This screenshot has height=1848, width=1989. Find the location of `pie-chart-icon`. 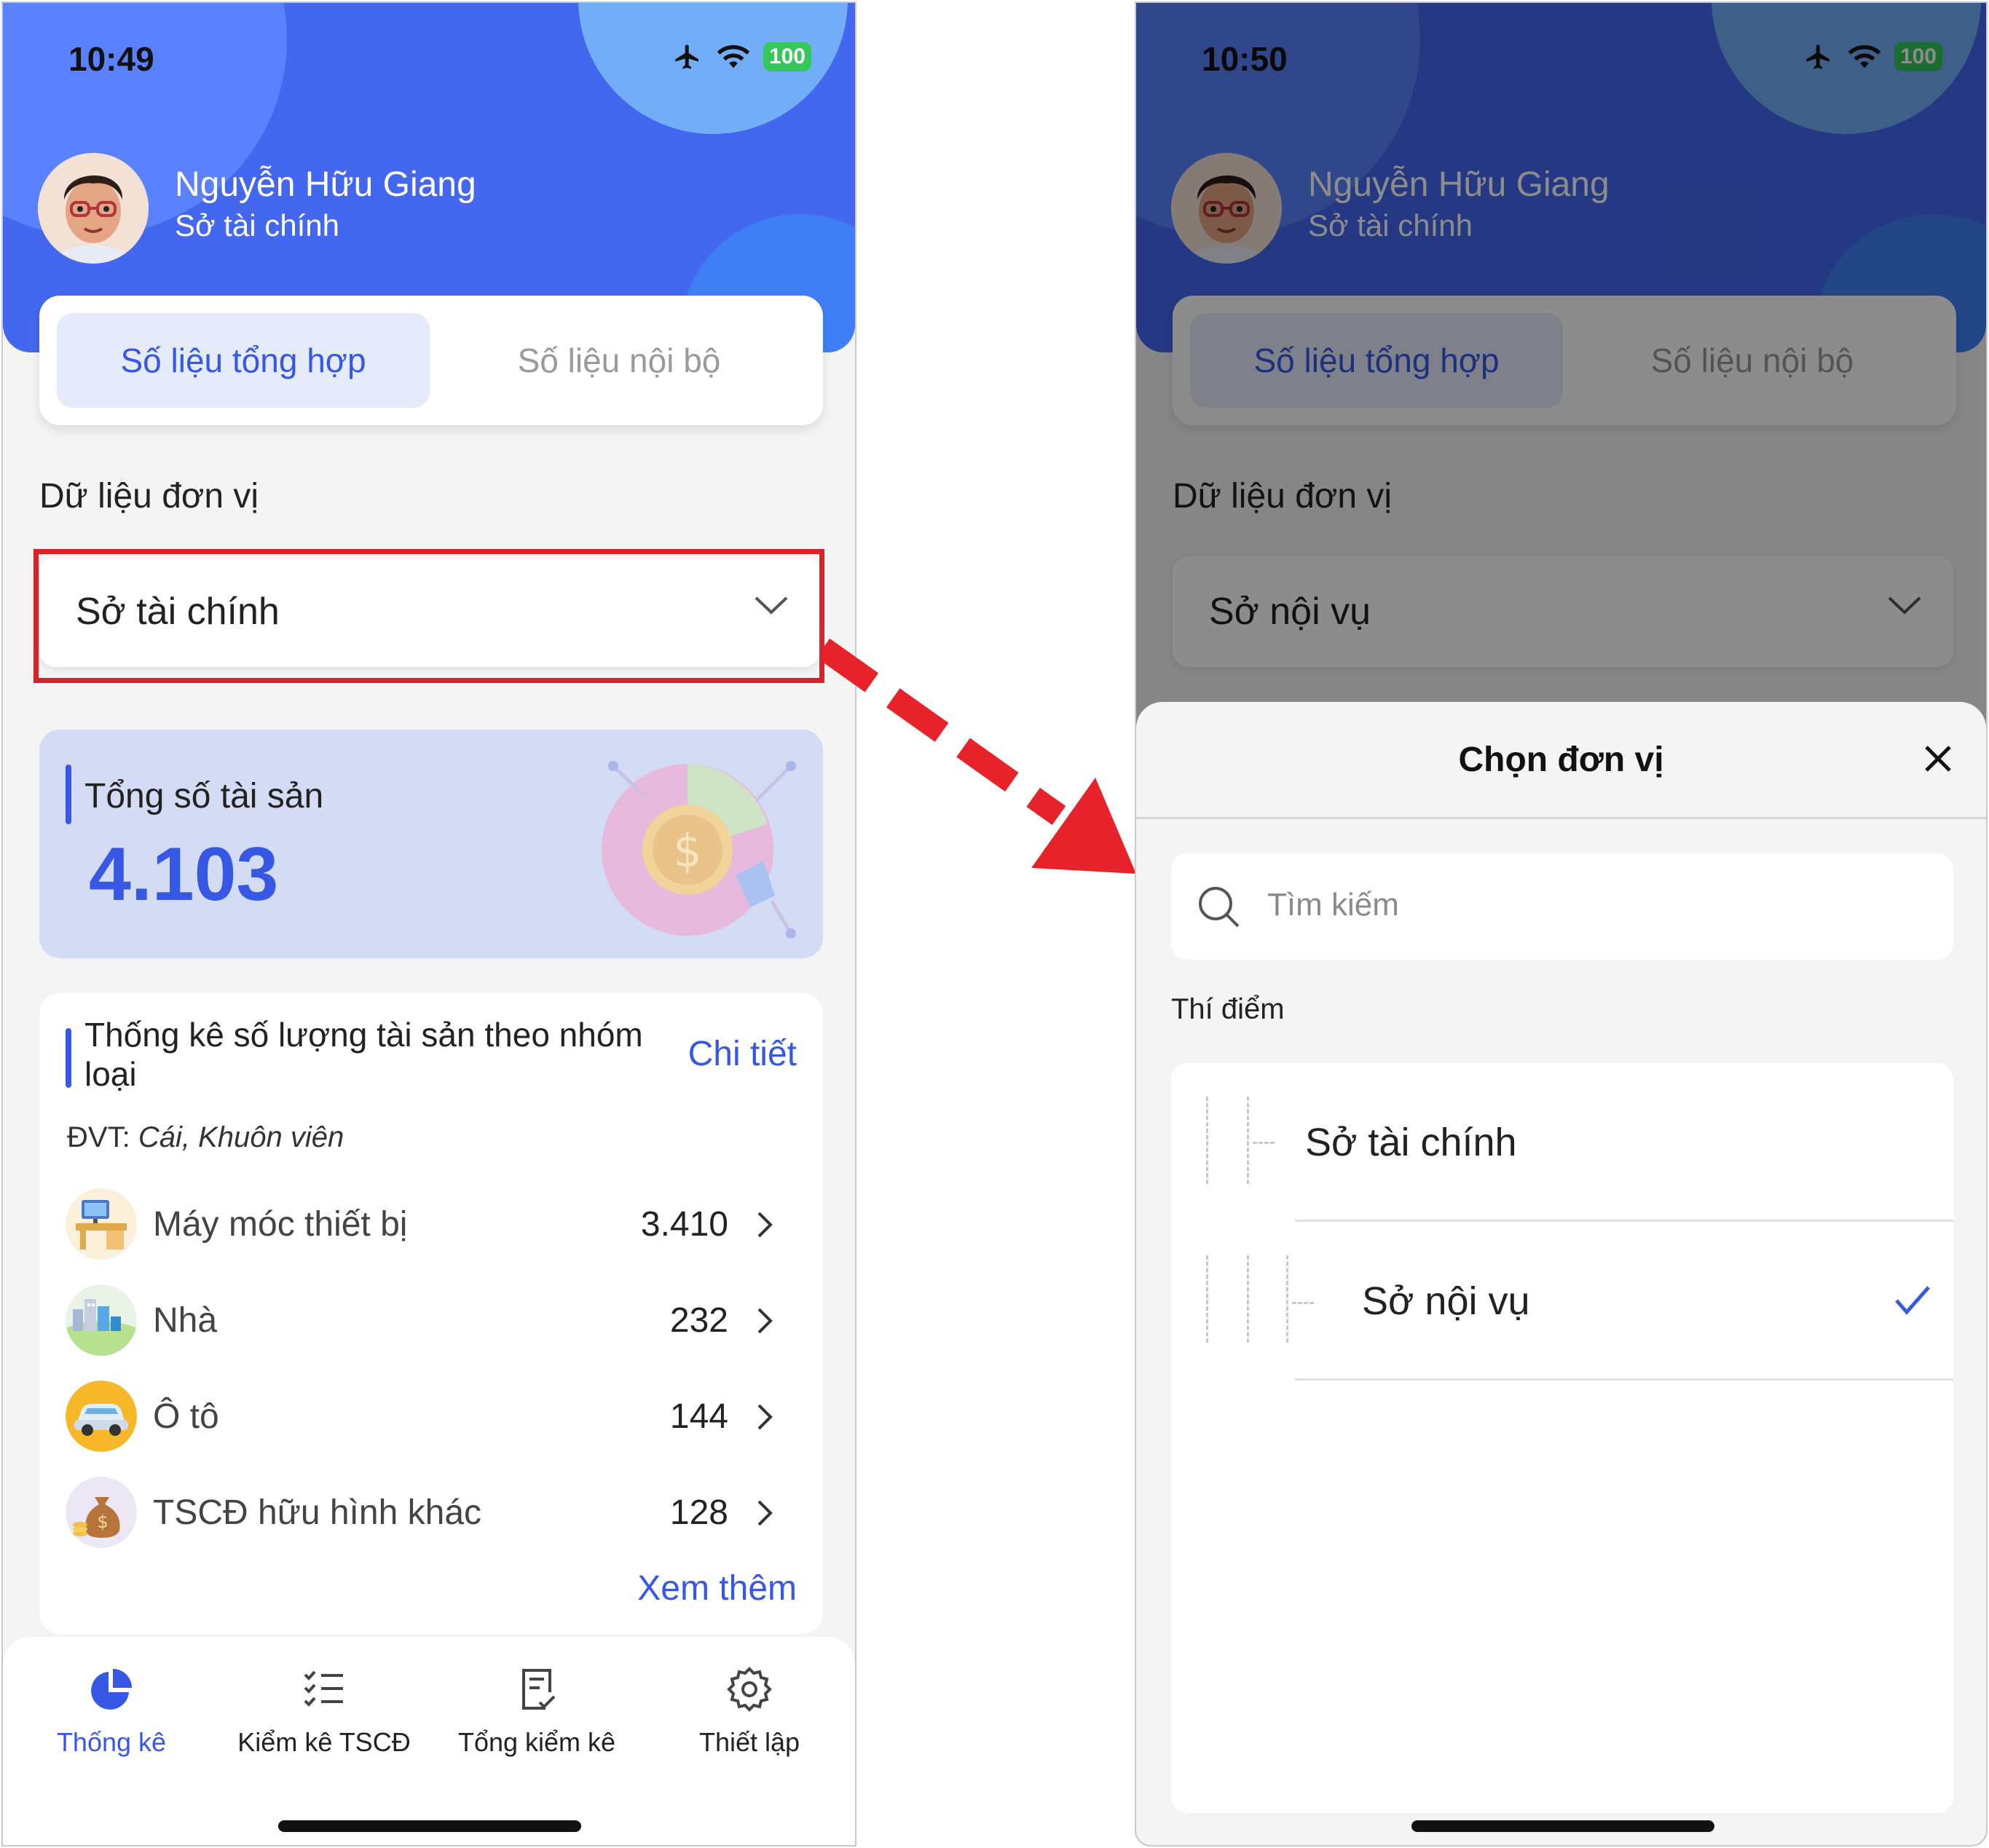

pie-chart-icon is located at coordinates (111, 1690).